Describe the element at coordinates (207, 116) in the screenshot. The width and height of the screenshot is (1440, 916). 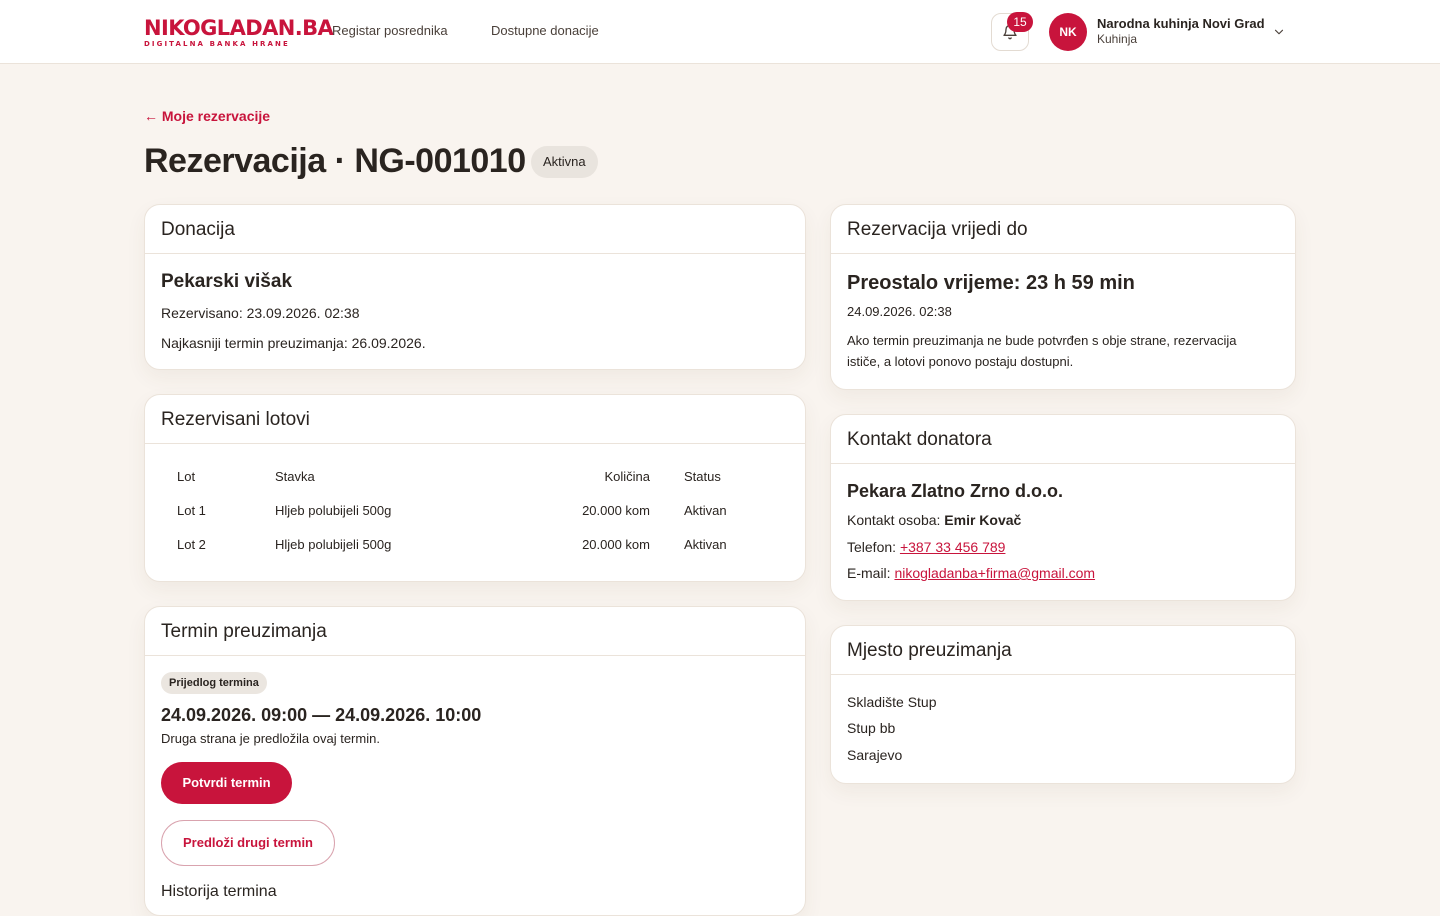
I see `back-to-reservations-link: ← Moje rezervacije` at that location.